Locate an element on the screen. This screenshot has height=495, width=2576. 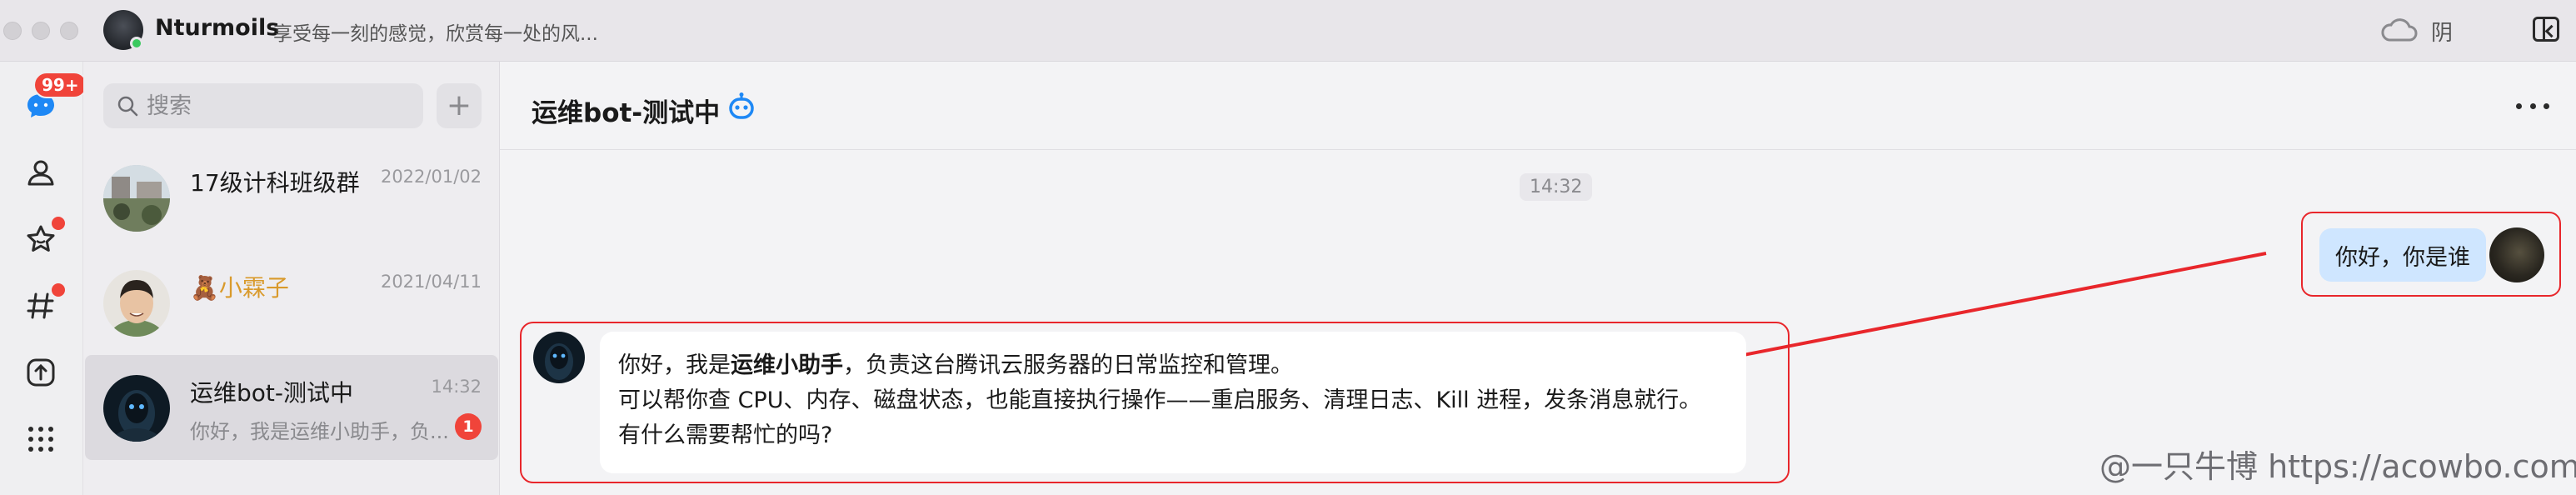
add-button: + is located at coordinates (459, 105).